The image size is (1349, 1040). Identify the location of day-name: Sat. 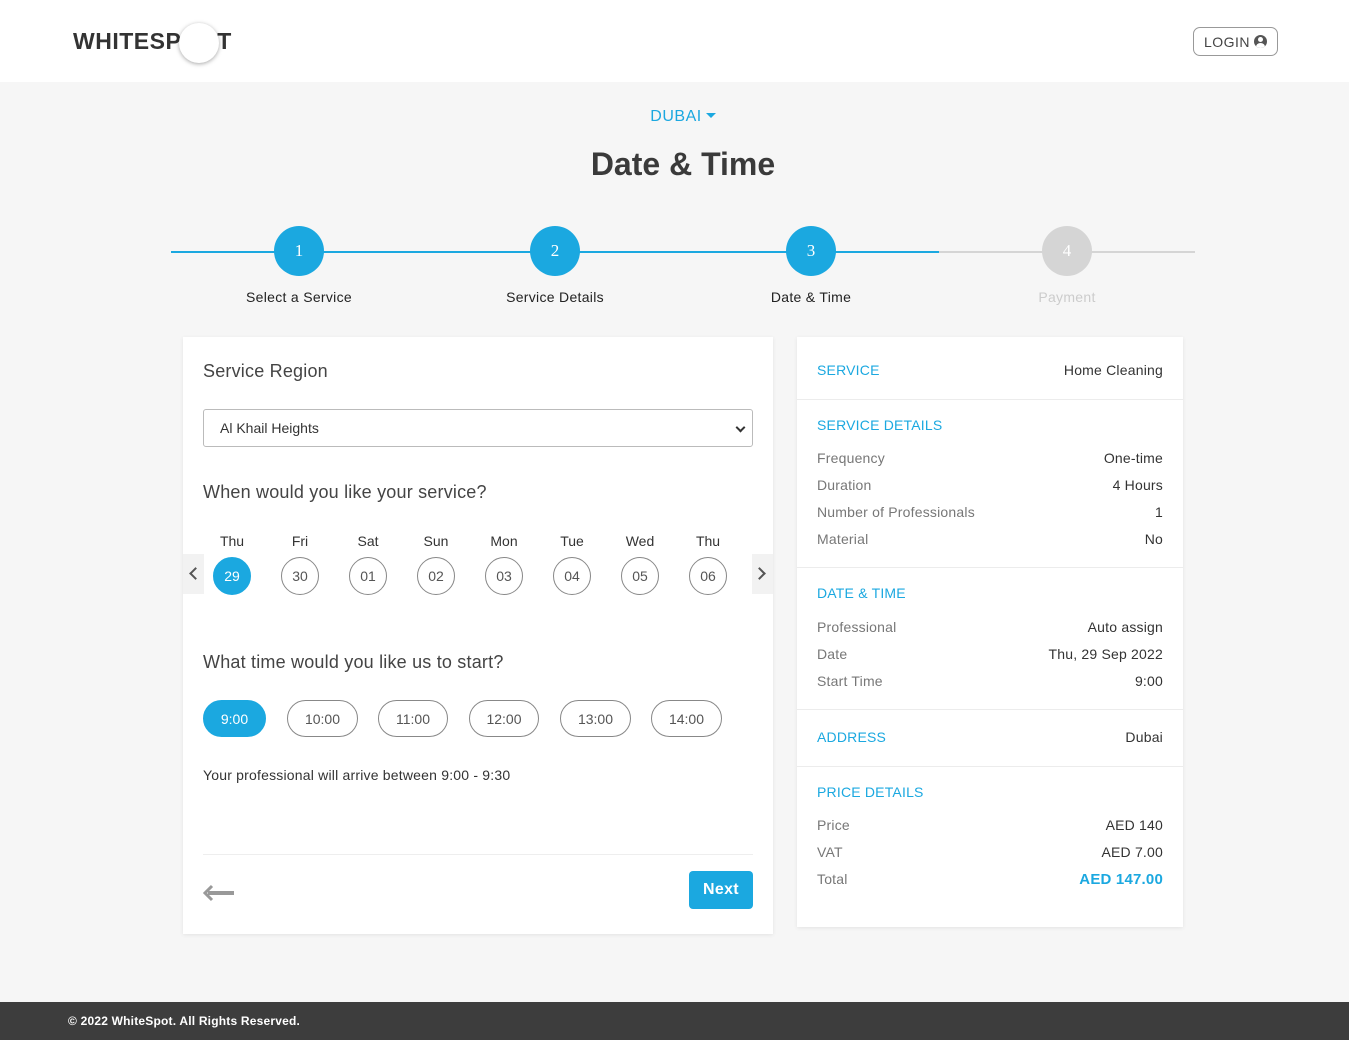
(368, 541).